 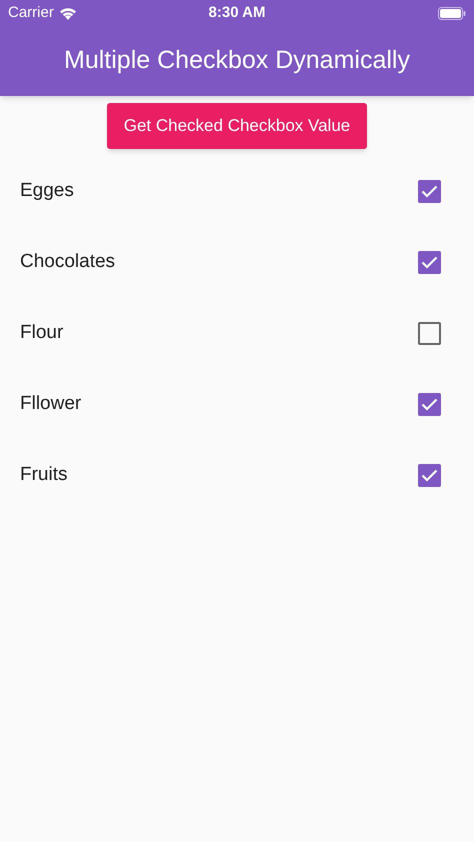 What do you see at coordinates (452, 13) in the screenshot?
I see `battery-icon` at bounding box center [452, 13].